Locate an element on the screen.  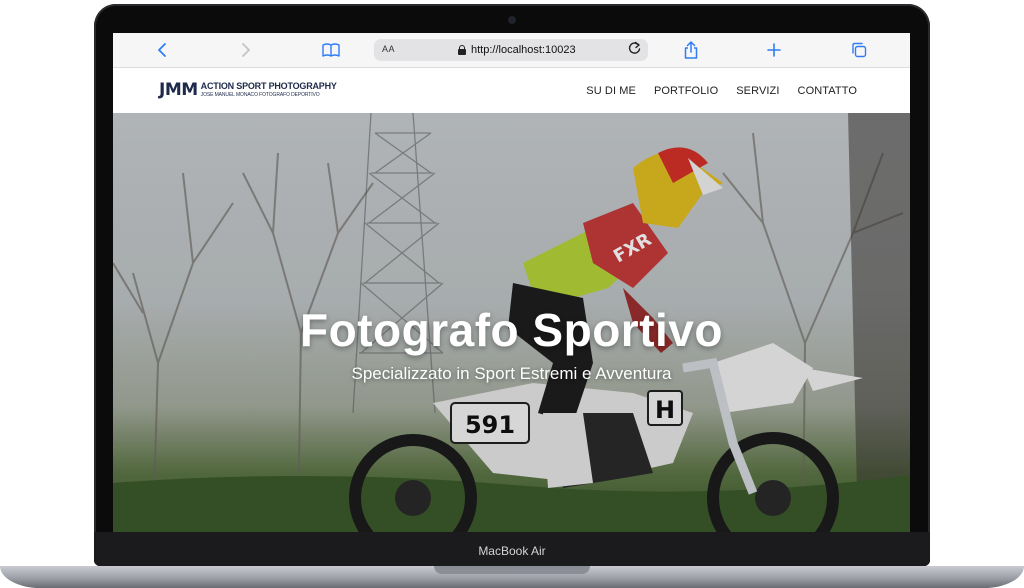
nav-item-contatto: CONTATTO is located at coordinates (827, 91).